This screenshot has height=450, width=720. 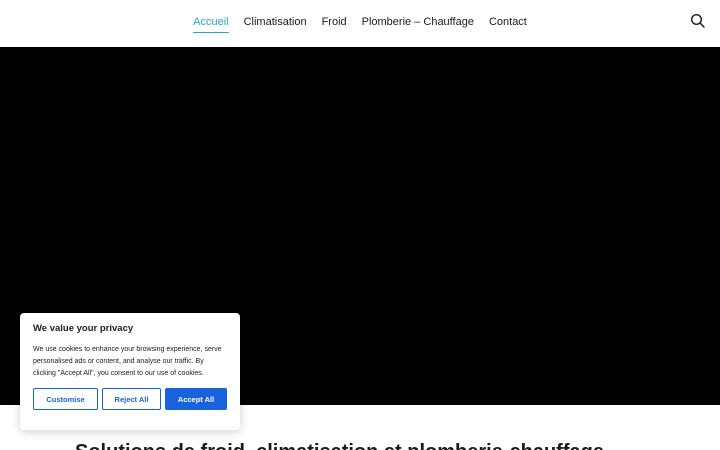 I want to click on cookie-buttons: Customise Reject All Accept All, so click(x=130, y=399).